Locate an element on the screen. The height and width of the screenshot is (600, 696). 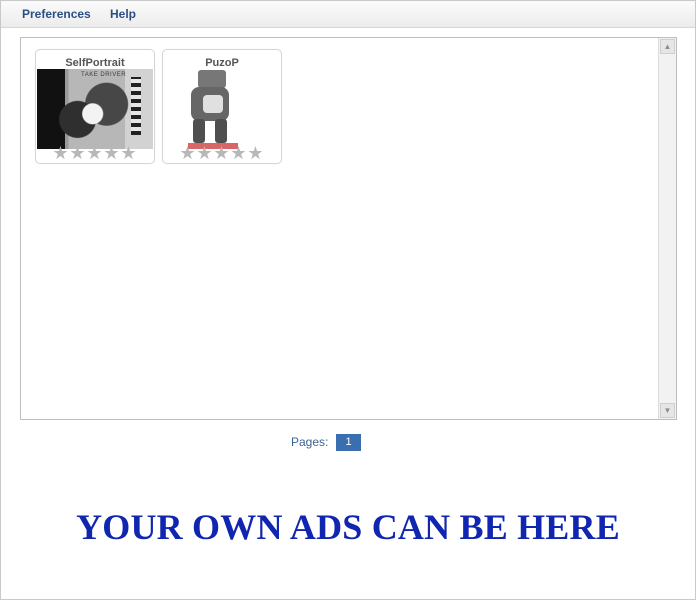
menu-preferences: Preferences is located at coordinates (56, 14).